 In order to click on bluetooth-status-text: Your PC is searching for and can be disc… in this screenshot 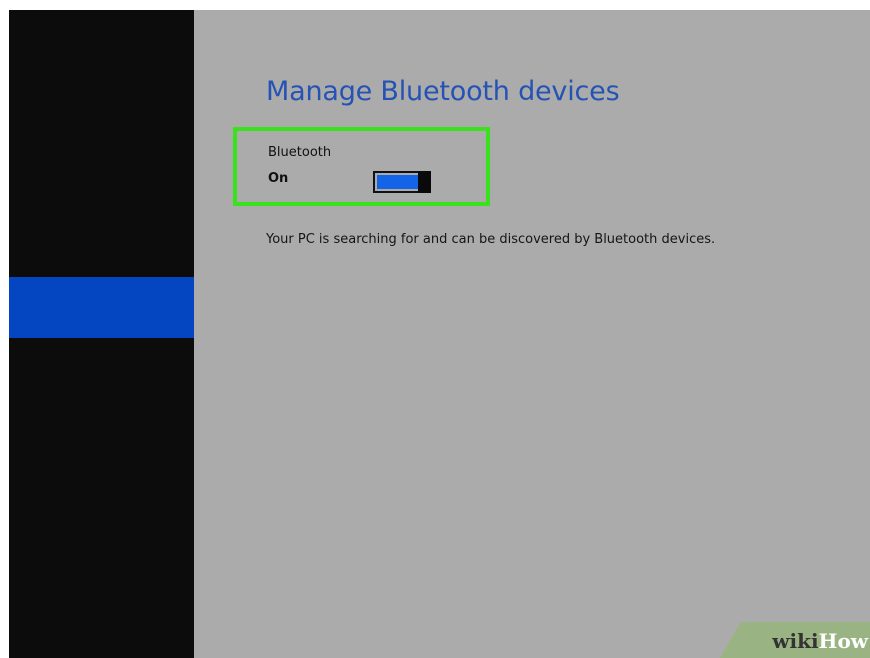, I will do `click(491, 239)`.